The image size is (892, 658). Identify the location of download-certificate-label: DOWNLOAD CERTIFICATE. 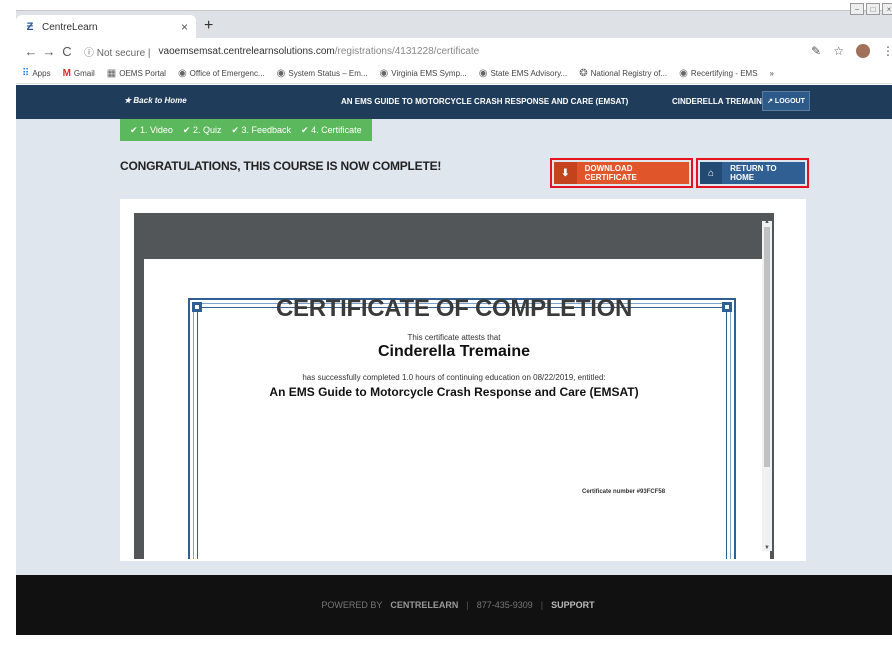
(610, 173).